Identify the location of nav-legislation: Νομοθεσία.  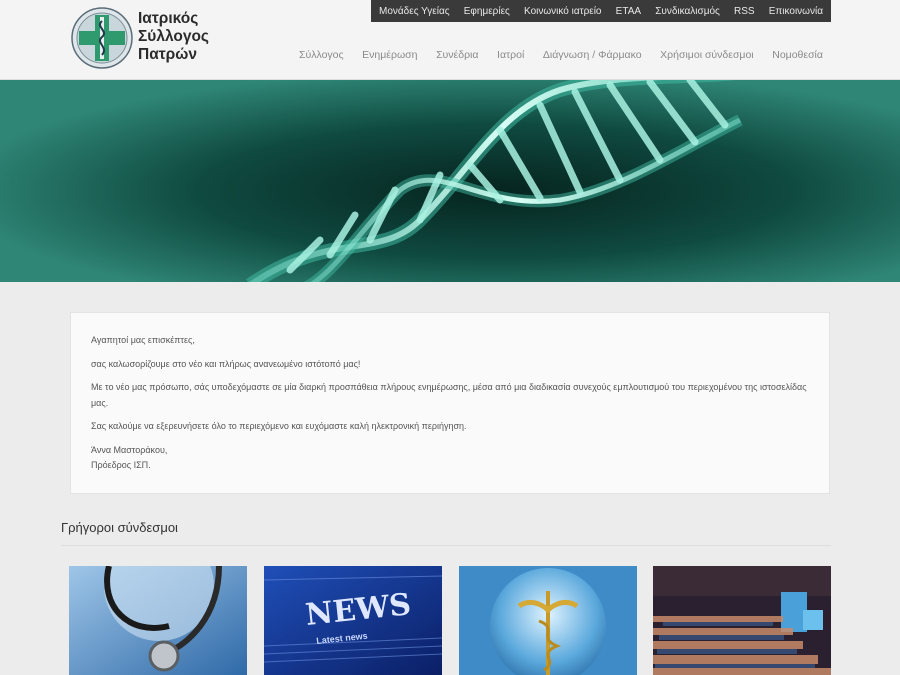
(797, 55).